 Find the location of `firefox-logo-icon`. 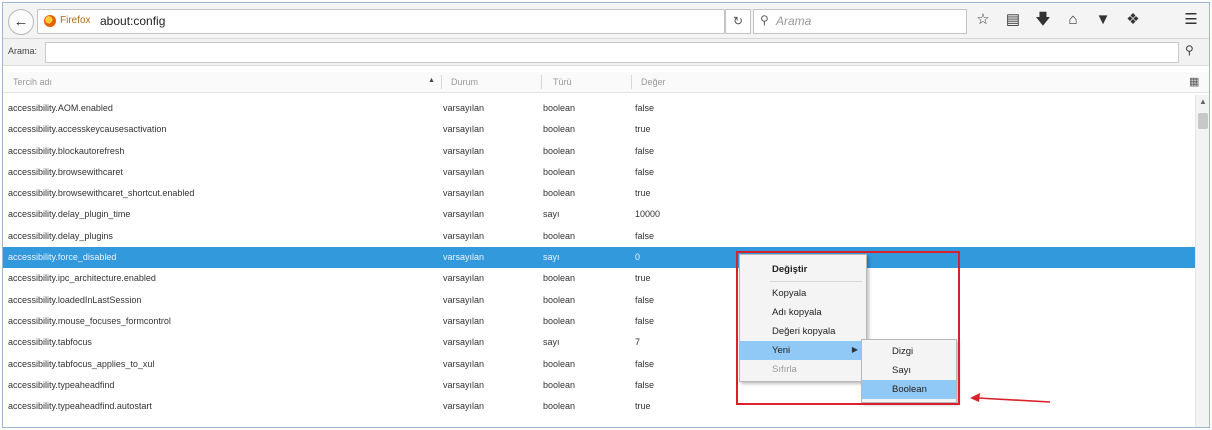

firefox-logo-icon is located at coordinates (50, 21).